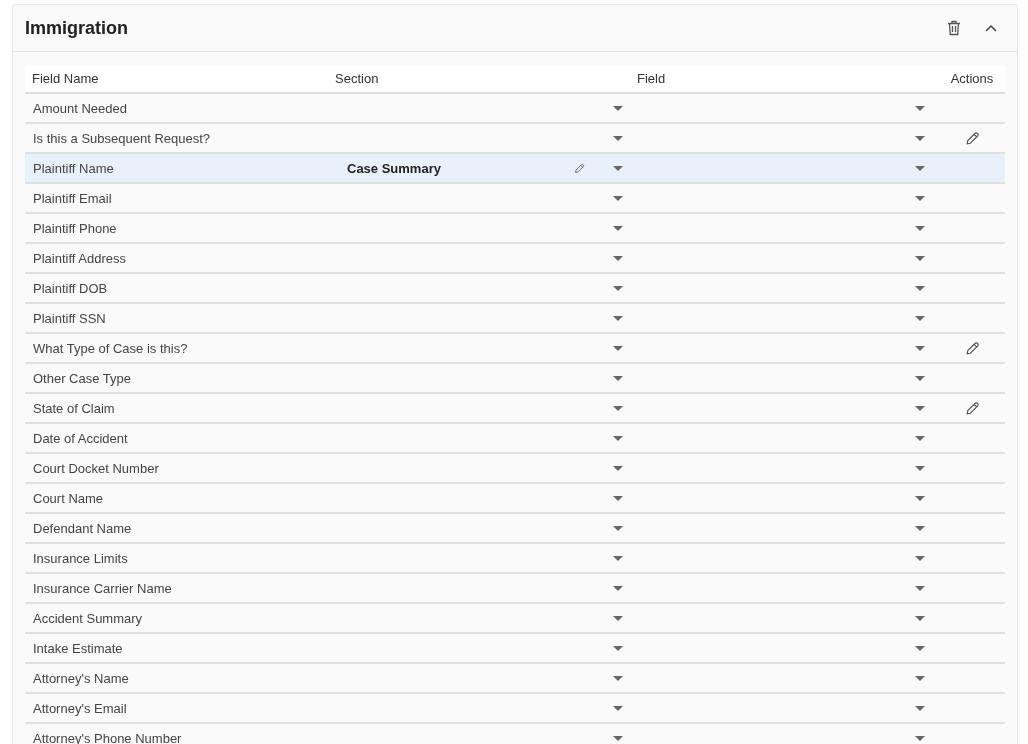 This screenshot has width=1028, height=744. Describe the element at coordinates (515, 379) in the screenshot. I see `table-row: Other Case Type` at that location.